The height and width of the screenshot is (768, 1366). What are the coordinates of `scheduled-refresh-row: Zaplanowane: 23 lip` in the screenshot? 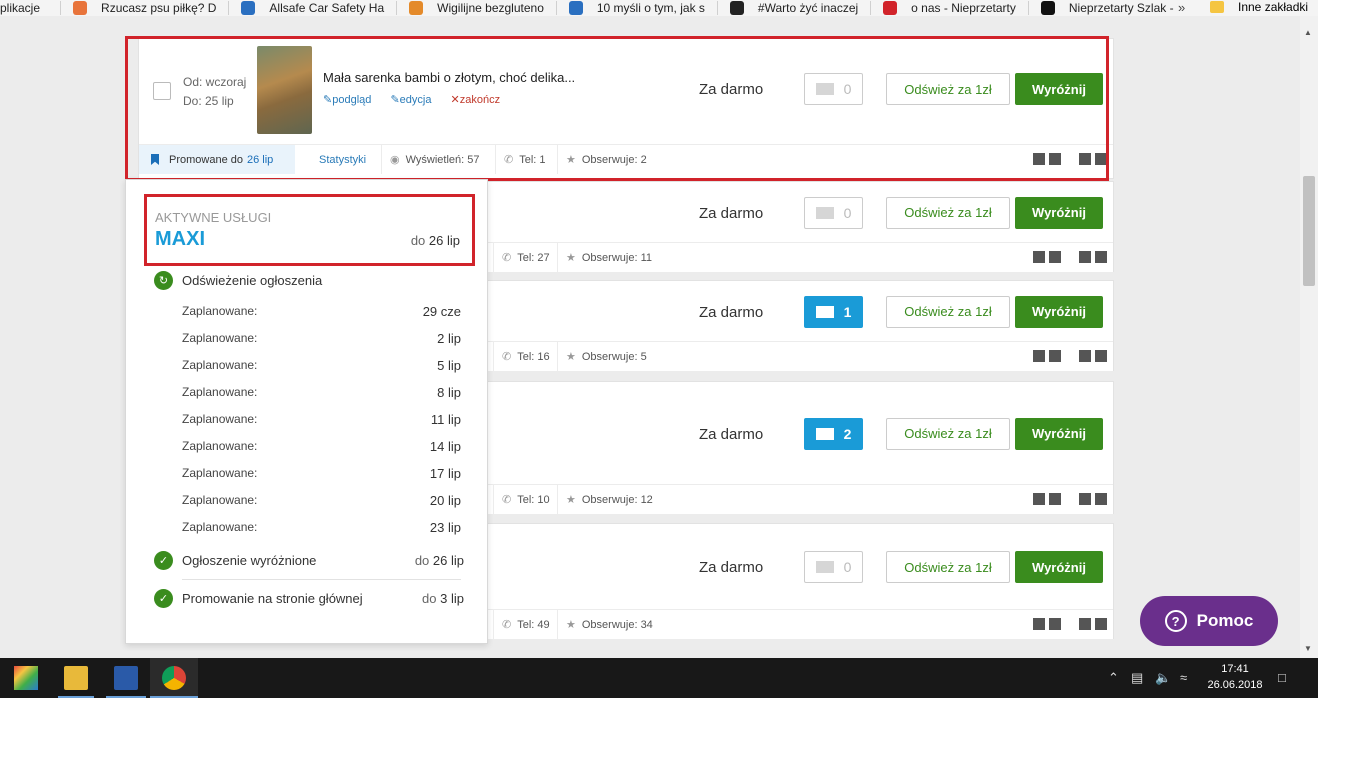 It's located at (321, 527).